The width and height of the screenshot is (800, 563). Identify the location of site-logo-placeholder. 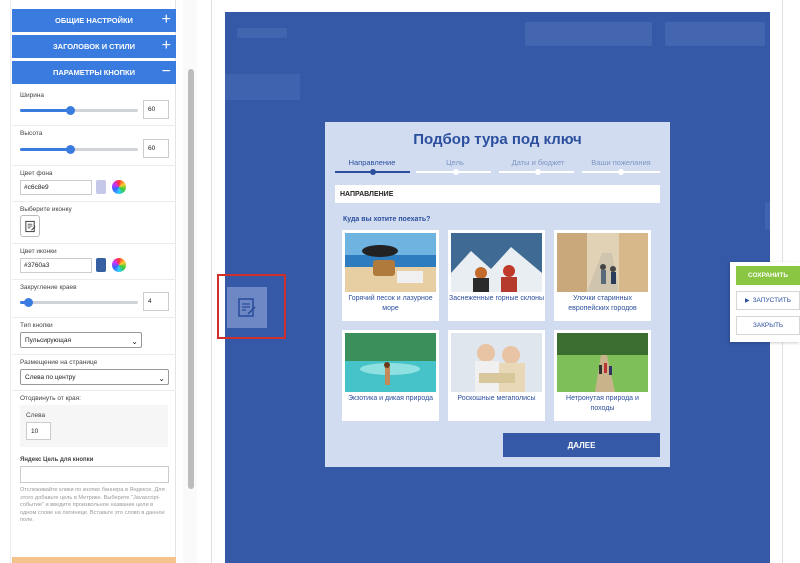
(262, 33).